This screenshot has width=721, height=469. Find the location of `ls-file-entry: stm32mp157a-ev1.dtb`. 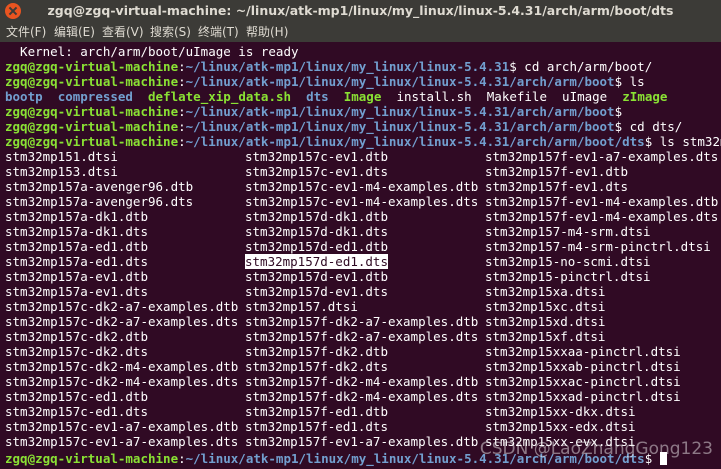

ls-file-entry: stm32mp157a-ev1.dtb is located at coordinates (76, 276).